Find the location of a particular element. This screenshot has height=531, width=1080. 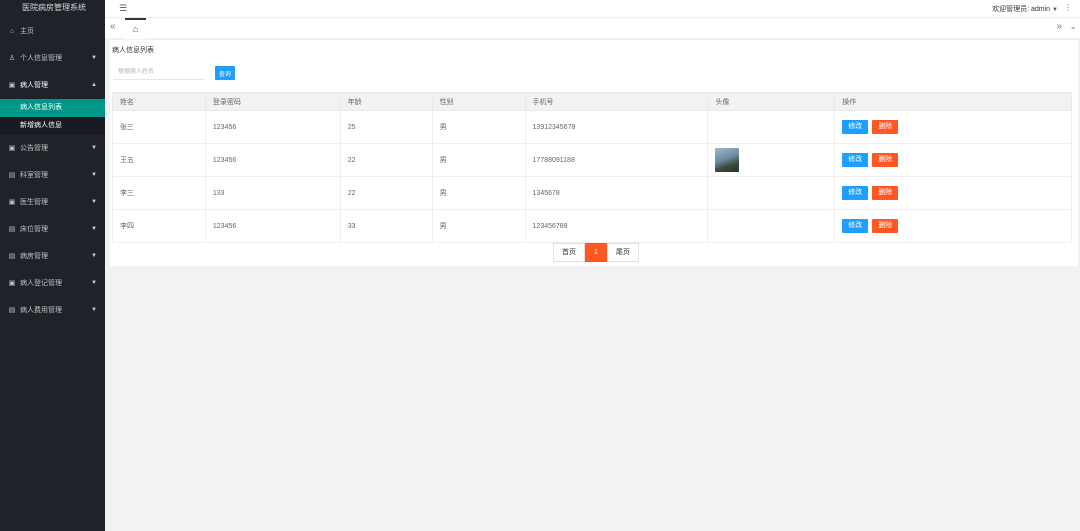

column-header-phone: 手机号 is located at coordinates (616, 101).